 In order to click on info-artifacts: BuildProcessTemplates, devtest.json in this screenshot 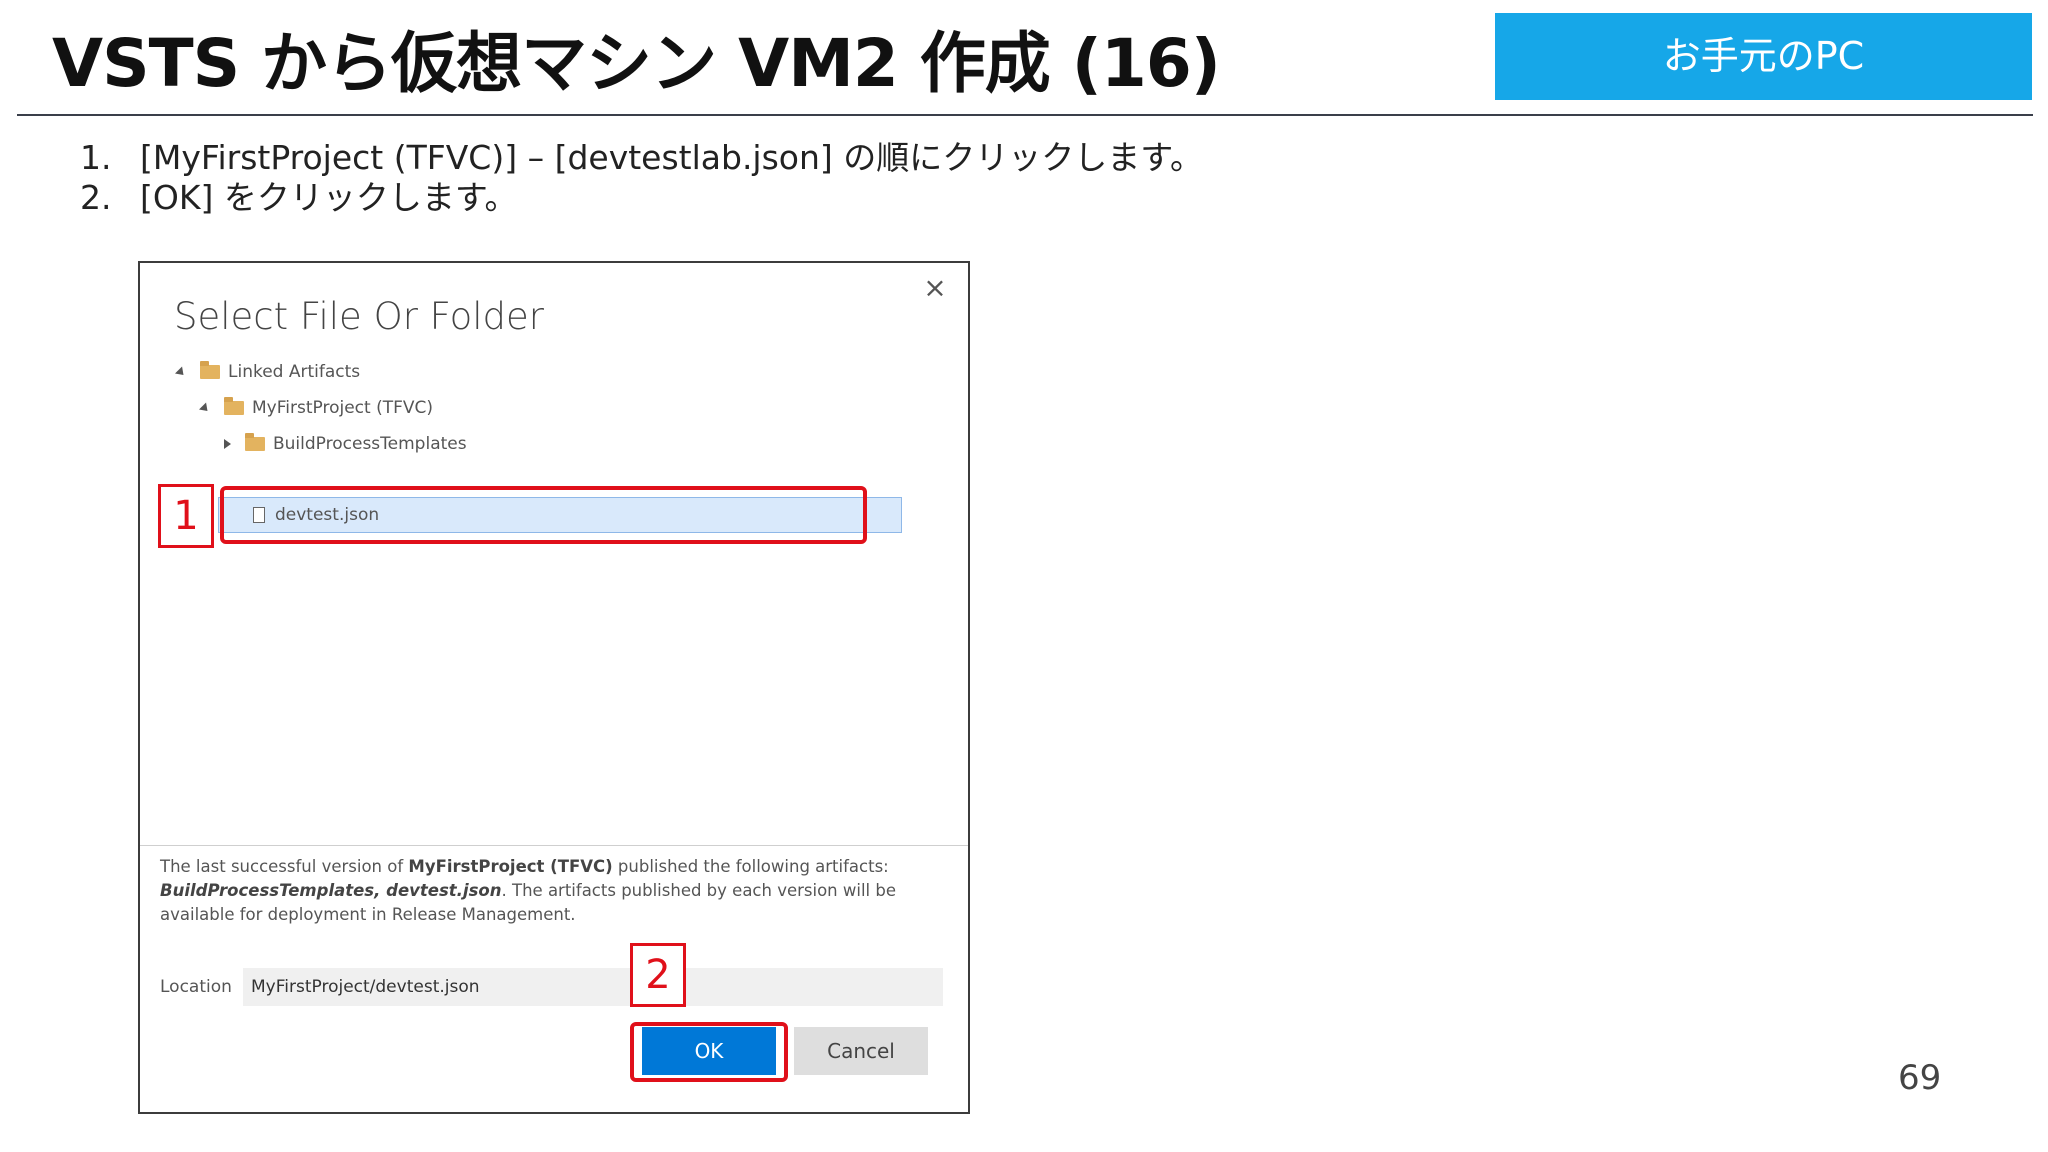, I will do `click(331, 890)`.